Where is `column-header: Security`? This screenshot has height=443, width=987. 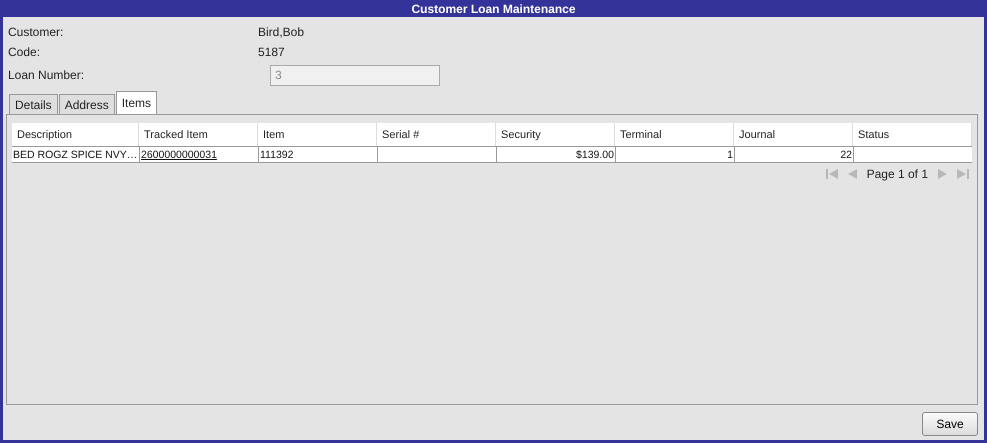
column-header: Security is located at coordinates (555, 134).